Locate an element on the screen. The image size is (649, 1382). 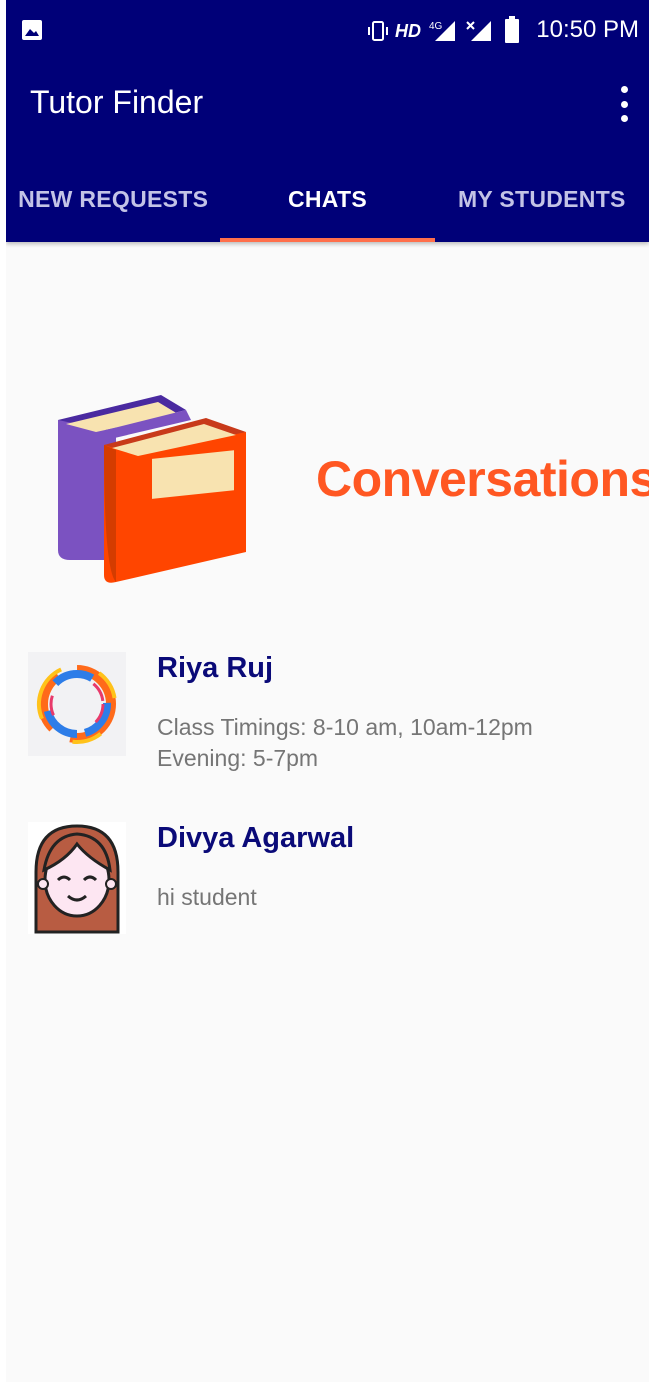
app-title: Tutor Finder is located at coordinates (117, 102).